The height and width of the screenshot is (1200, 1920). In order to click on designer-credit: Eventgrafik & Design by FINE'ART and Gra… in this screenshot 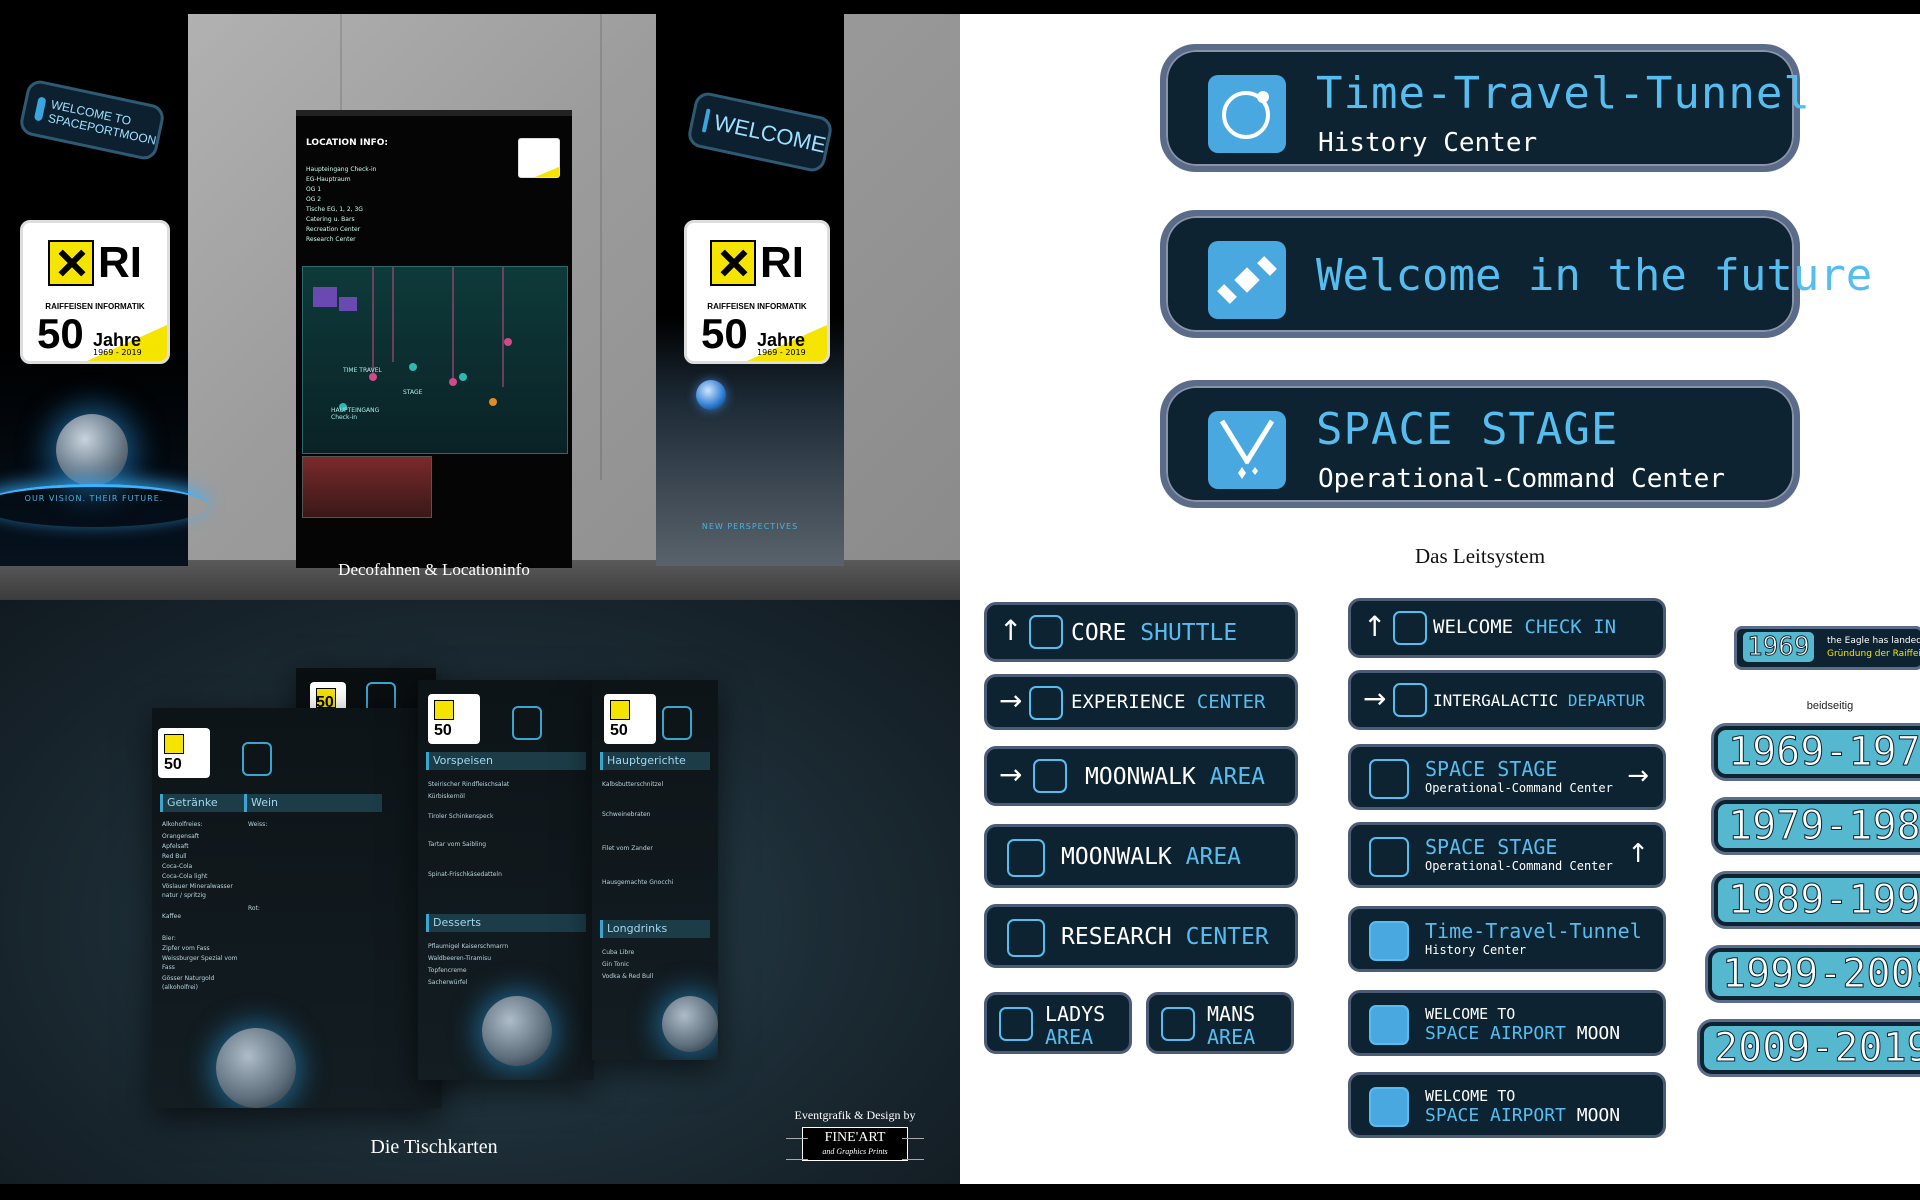, I will do `click(855, 1134)`.